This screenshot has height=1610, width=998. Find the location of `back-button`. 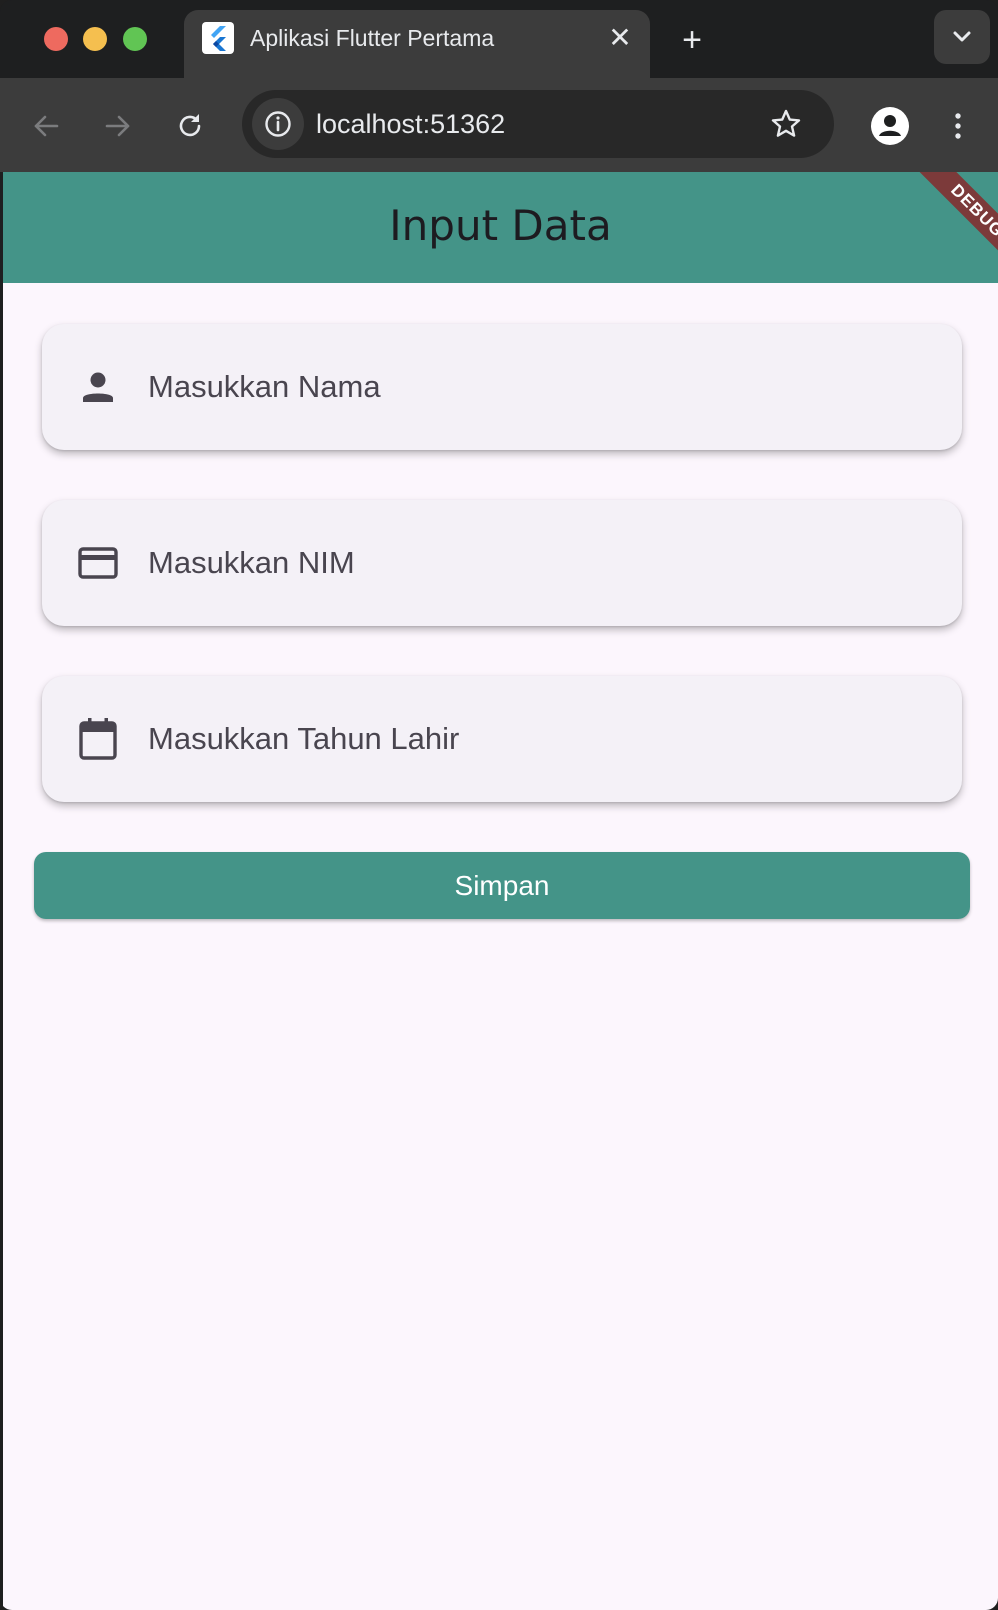

back-button is located at coordinates (46, 126).